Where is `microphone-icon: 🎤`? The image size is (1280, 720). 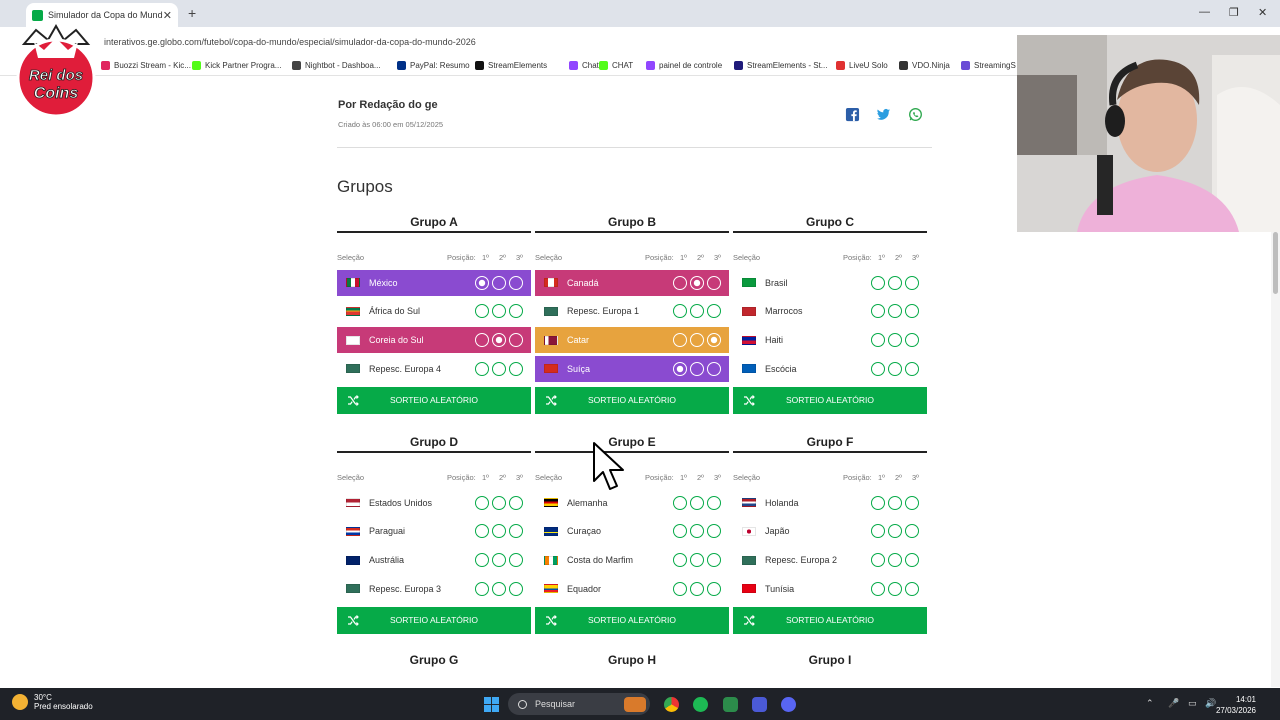
microphone-icon: 🎤 is located at coordinates (1173, 703).